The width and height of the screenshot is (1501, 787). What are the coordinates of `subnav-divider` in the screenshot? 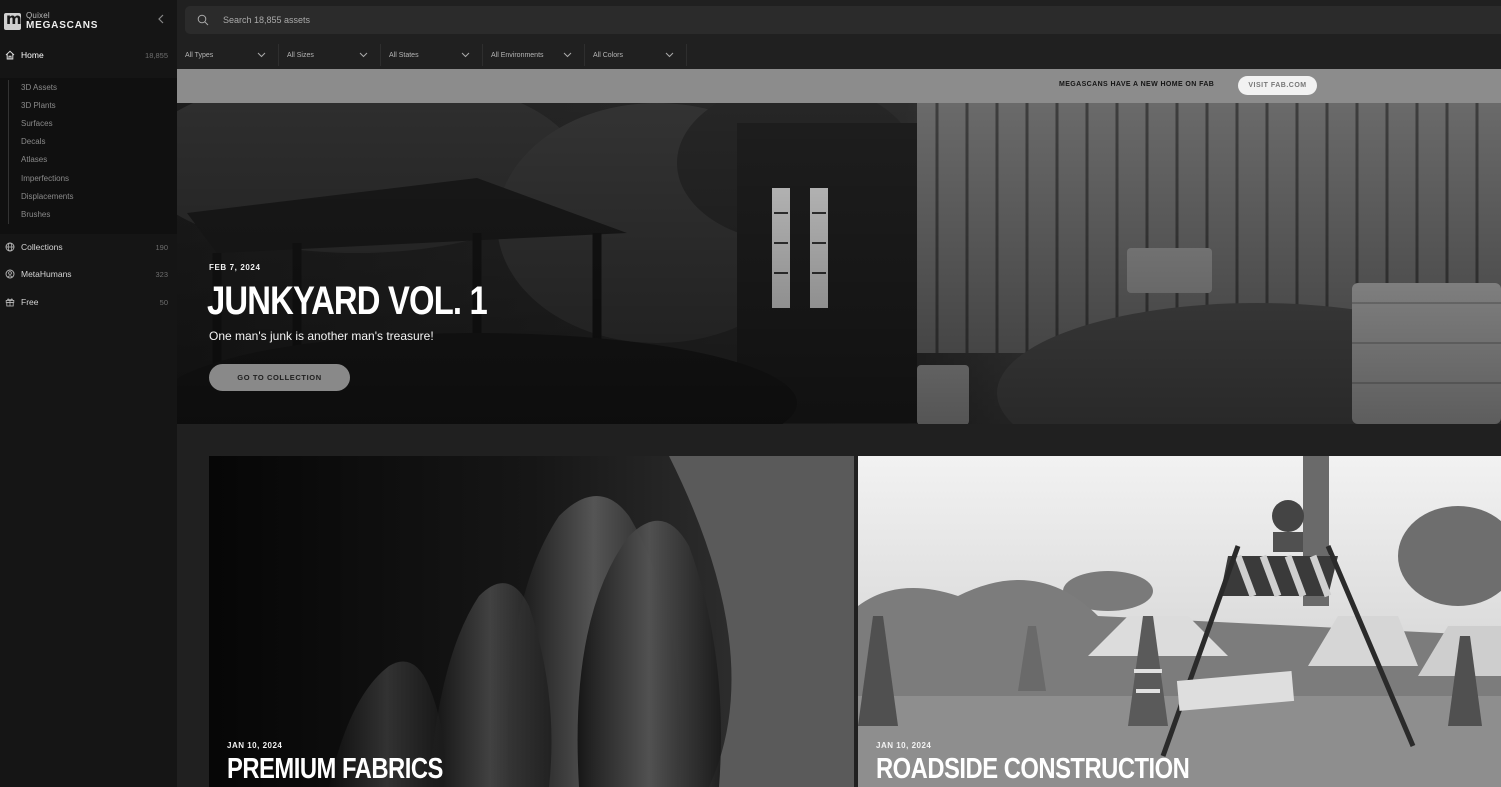 It's located at (8, 152).